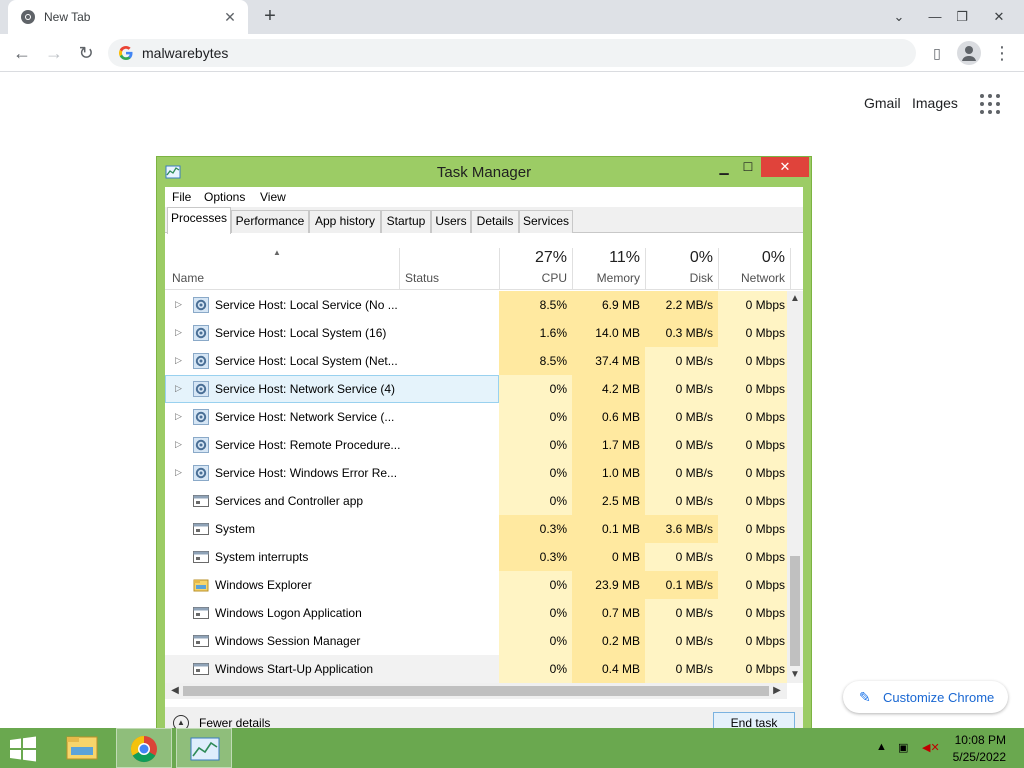 The width and height of the screenshot is (1024, 768). I want to click on tab-search-icon: ⌄, so click(899, 17).